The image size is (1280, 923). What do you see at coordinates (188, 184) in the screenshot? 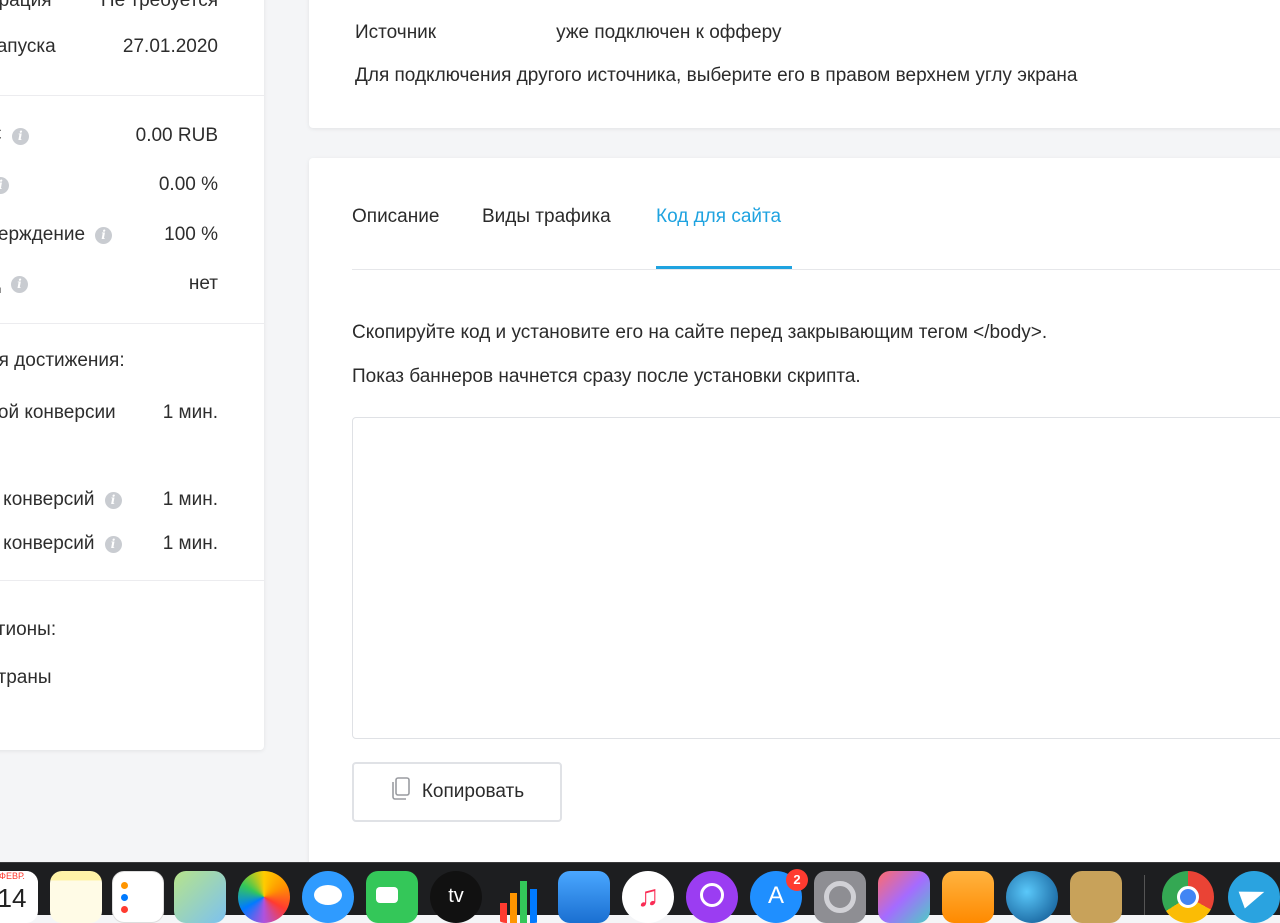
I see `row-value: 0.00 %` at bounding box center [188, 184].